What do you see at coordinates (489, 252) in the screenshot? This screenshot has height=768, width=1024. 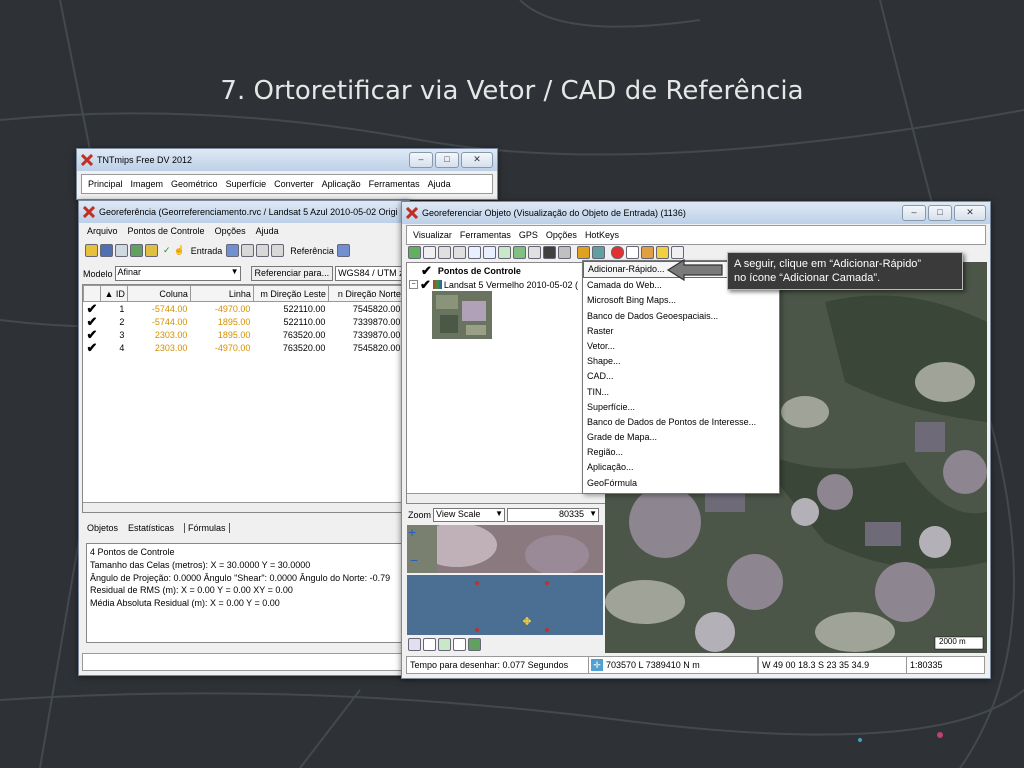 I see `zoom-out-icon` at bounding box center [489, 252].